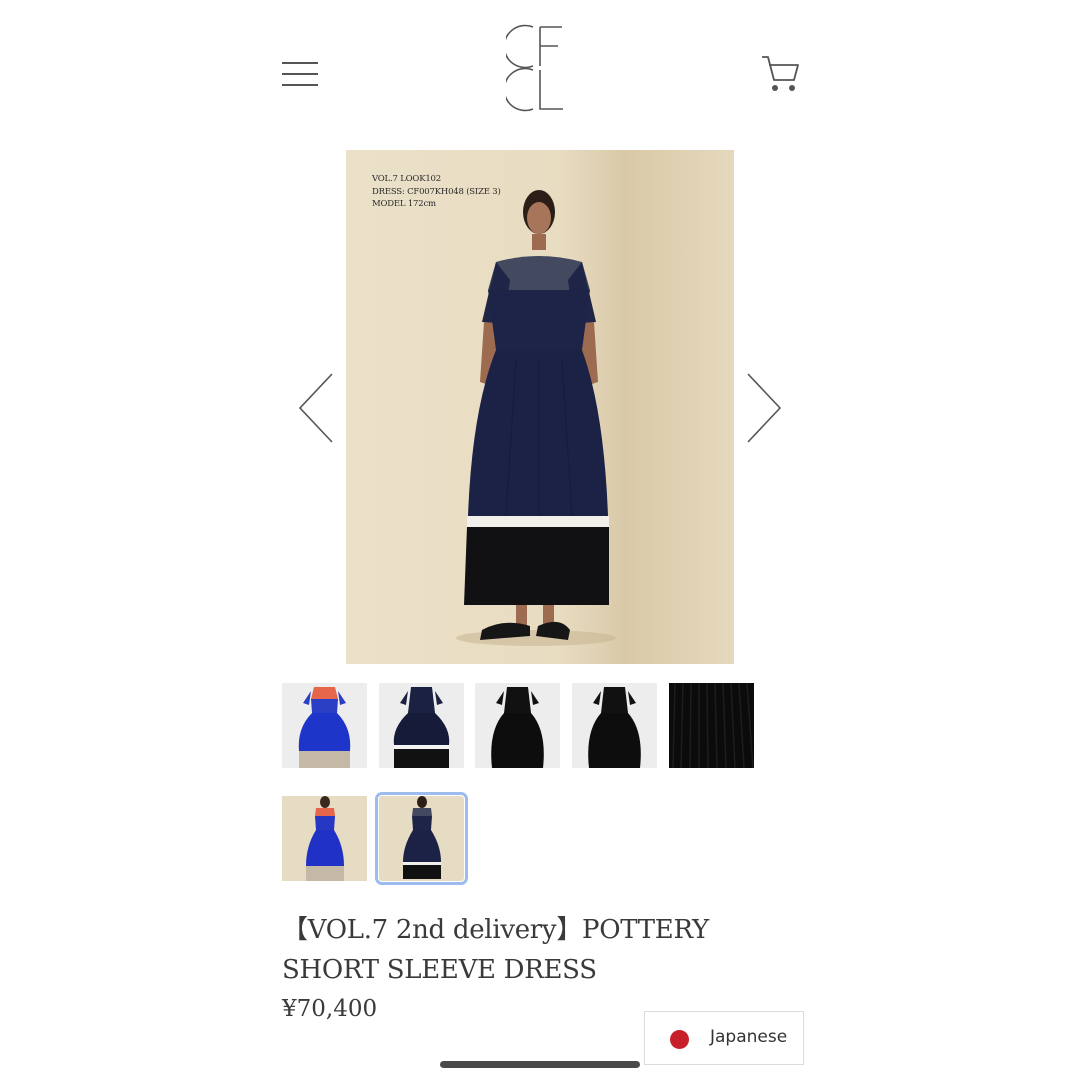 This screenshot has width=1080, height=1080. What do you see at coordinates (316, 408) in the screenshot?
I see `chevron-left-icon` at bounding box center [316, 408].